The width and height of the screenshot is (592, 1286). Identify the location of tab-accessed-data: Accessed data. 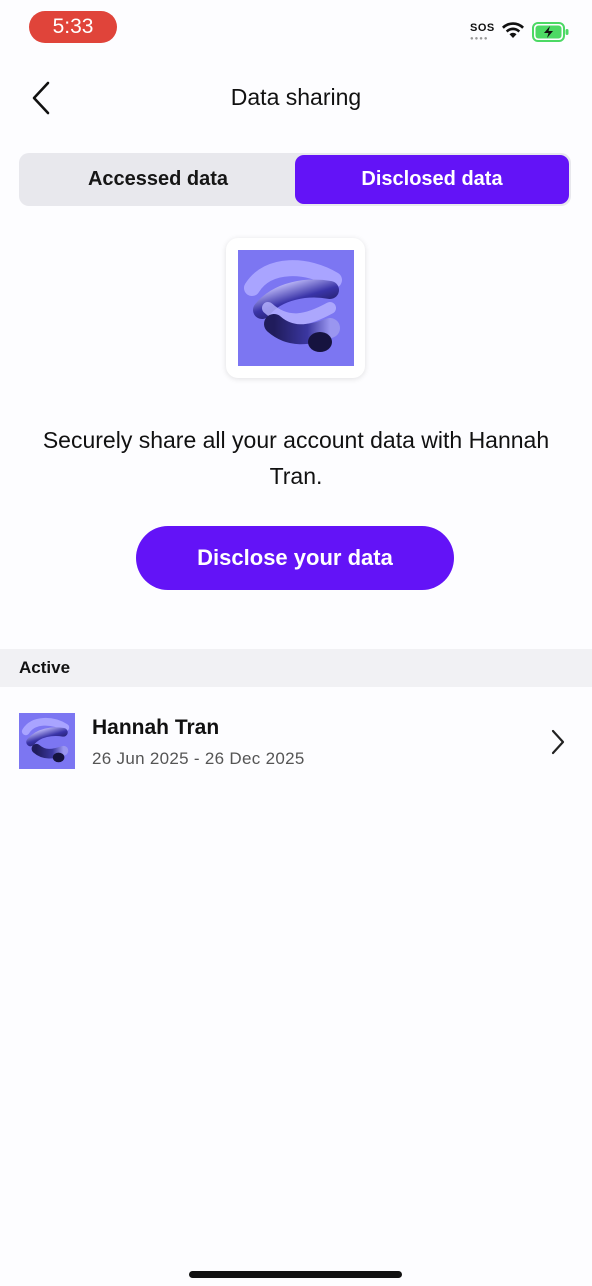
(158, 179).